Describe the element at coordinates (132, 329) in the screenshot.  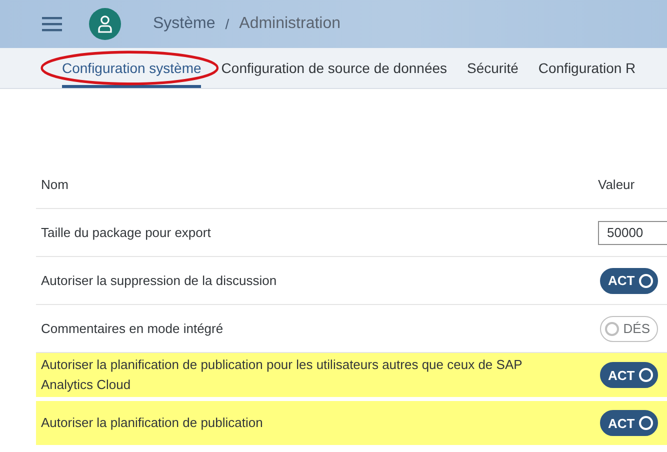
I see `setting-name: Commentaires en mode intégré` at that location.